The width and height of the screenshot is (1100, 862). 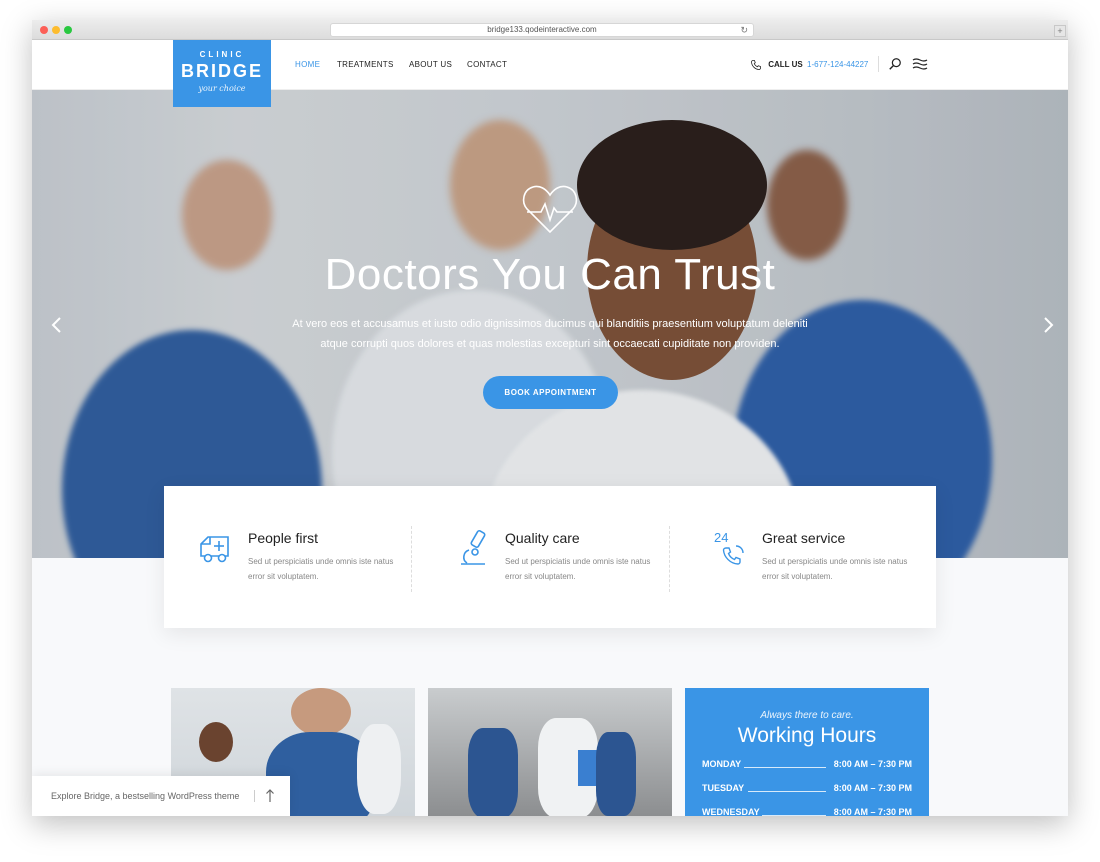 What do you see at coordinates (878, 64) in the screenshot?
I see `header-divider` at bounding box center [878, 64].